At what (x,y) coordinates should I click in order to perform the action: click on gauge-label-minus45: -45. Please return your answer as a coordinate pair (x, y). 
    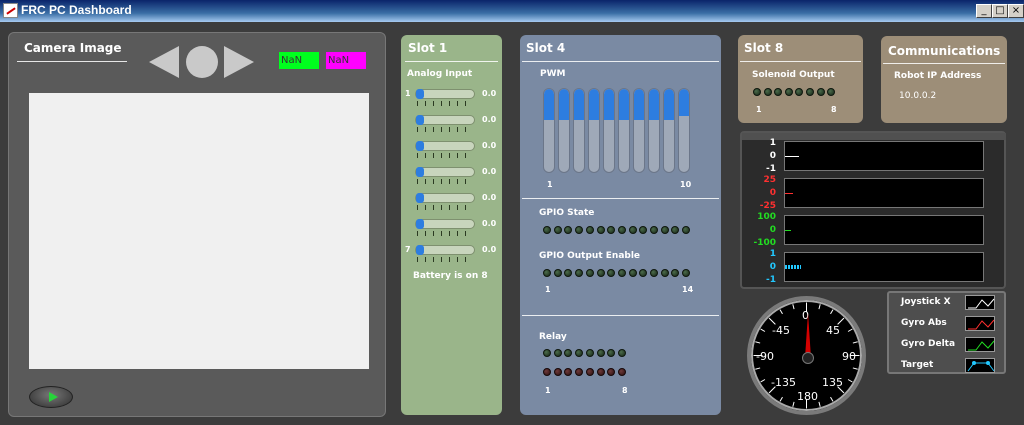
    Looking at the image, I should click on (781, 330).